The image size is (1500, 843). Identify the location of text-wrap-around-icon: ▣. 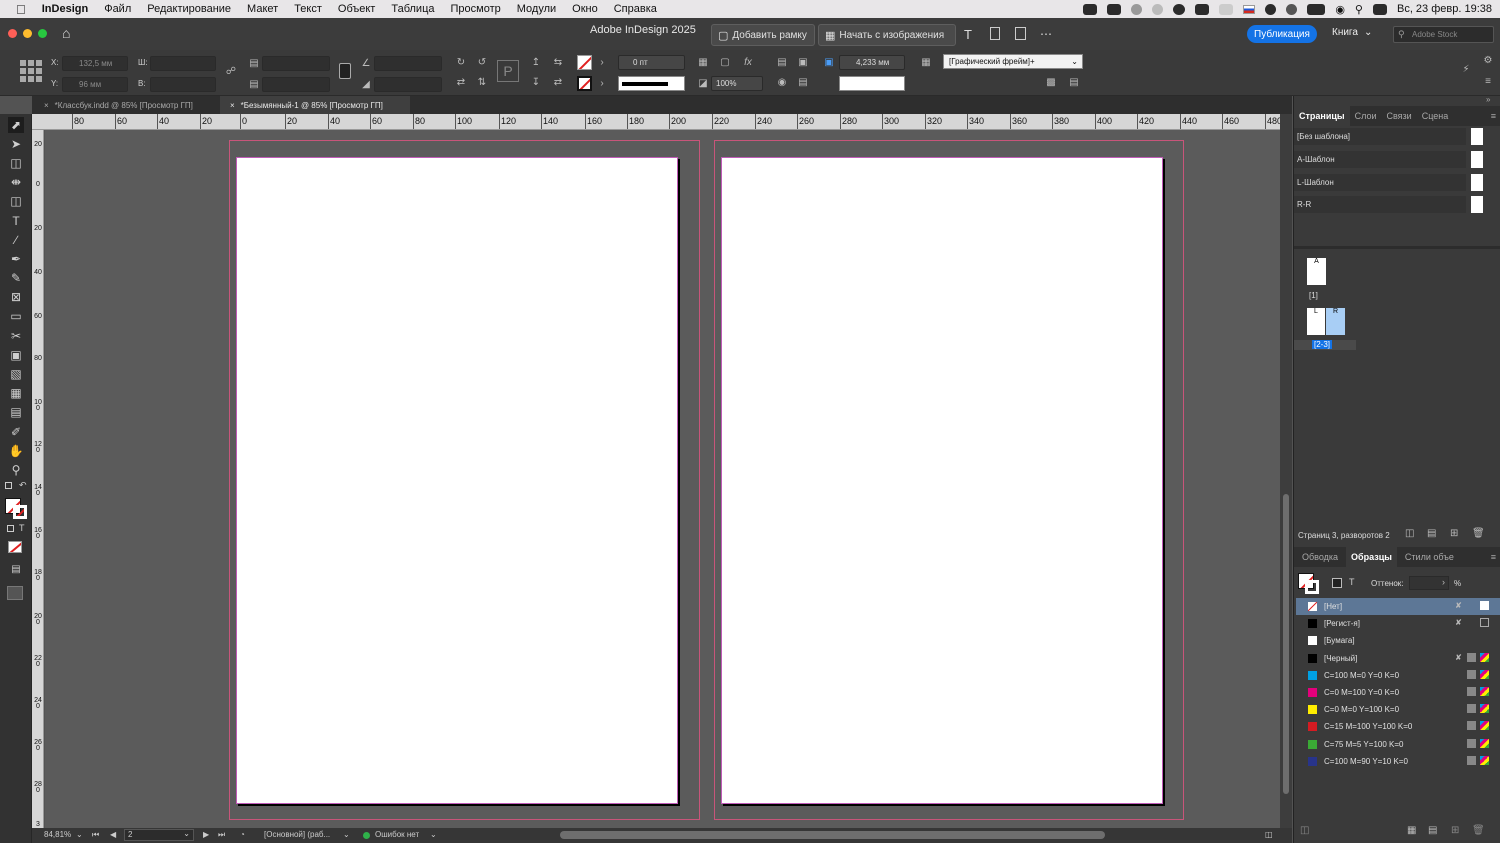
(803, 63).